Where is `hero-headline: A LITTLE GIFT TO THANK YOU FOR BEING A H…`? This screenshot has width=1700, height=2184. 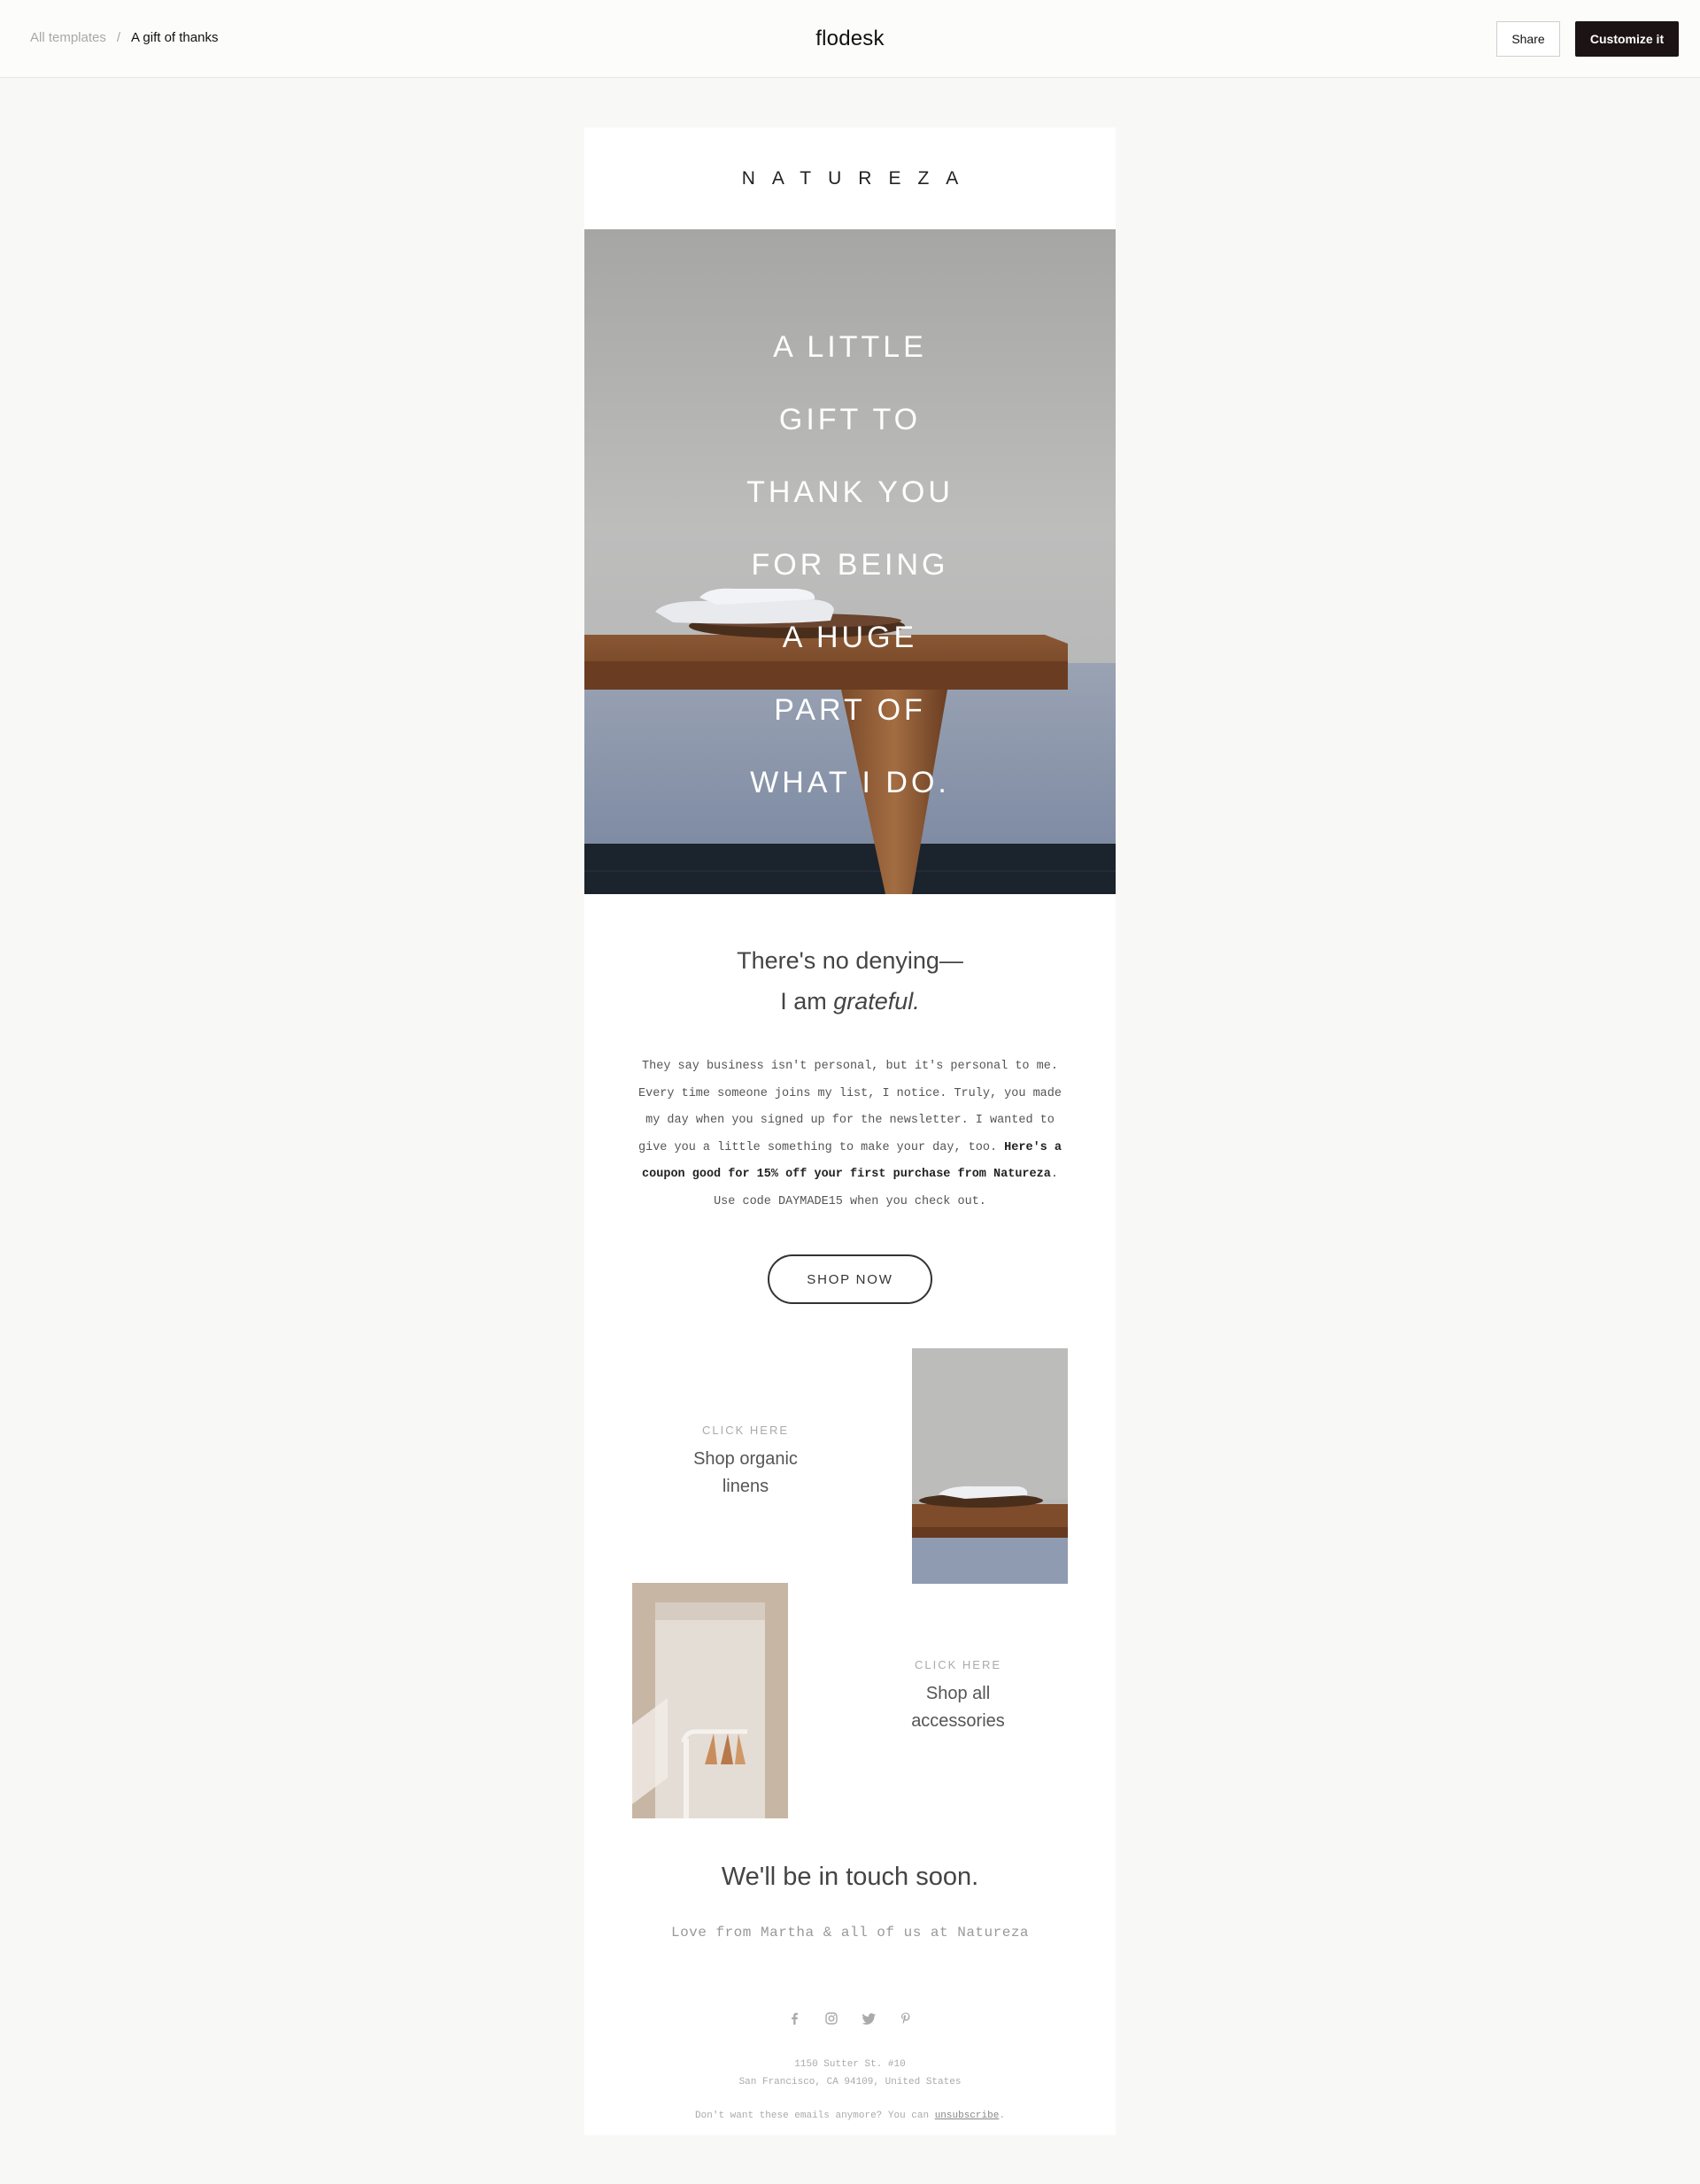 hero-headline: A LITTLE GIFT TO THANK YOU FOR BEING A H… is located at coordinates (850, 565).